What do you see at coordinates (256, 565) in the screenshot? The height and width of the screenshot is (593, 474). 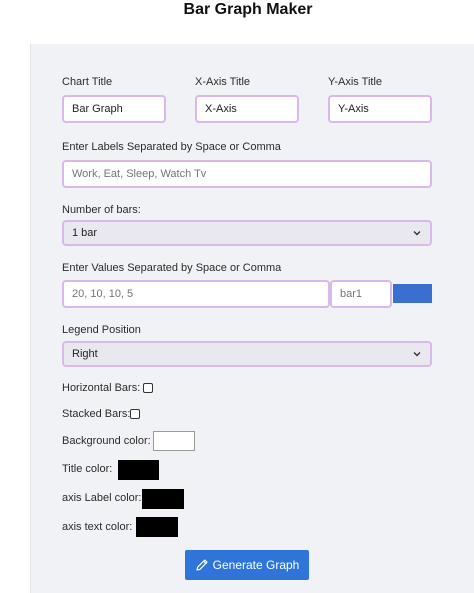 I see `generate-graph-label: Generate Graph` at bounding box center [256, 565].